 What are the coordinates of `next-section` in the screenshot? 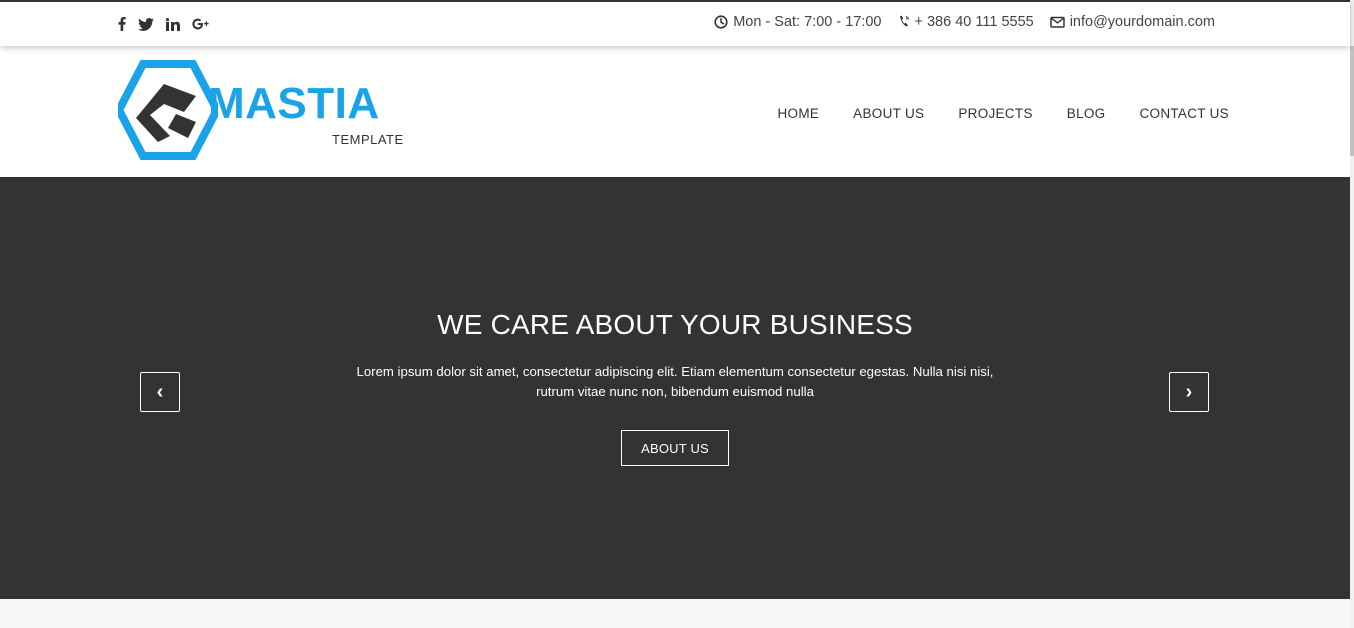 It's located at (675, 613).